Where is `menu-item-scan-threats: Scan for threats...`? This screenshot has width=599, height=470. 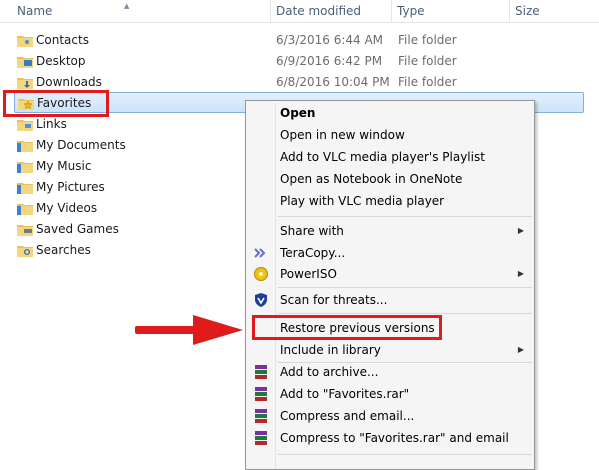
menu-item-scan-threats: Scan for threats... is located at coordinates (390, 300).